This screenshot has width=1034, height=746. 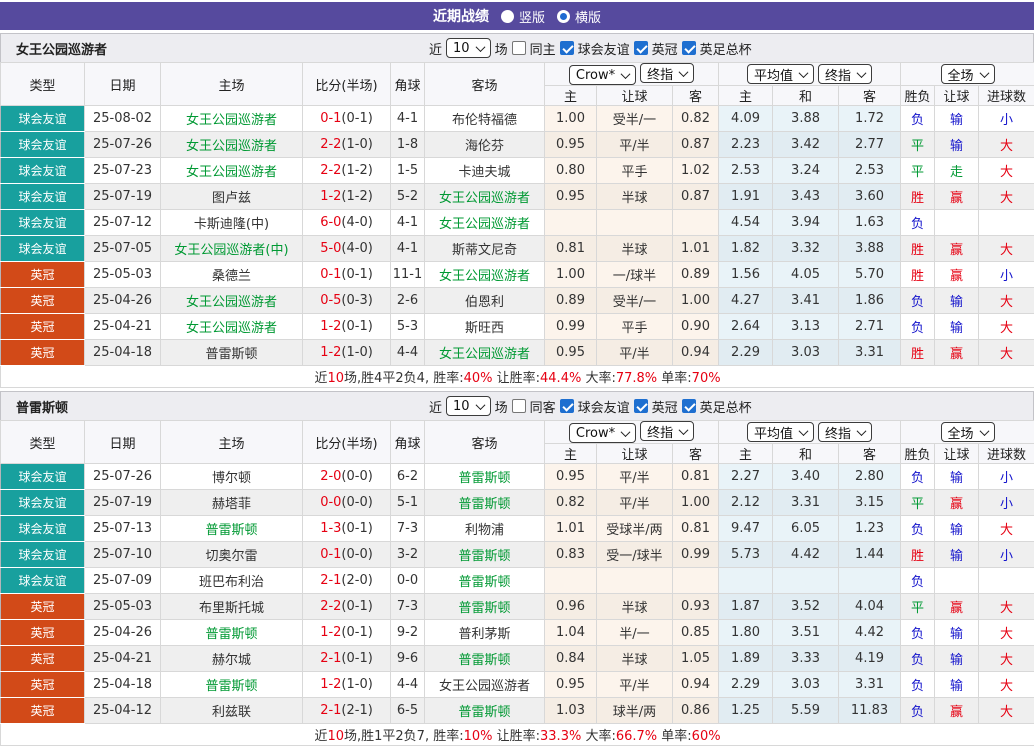 What do you see at coordinates (773, 74) in the screenshot?
I see `avg-type-select-value: 平均值` at bounding box center [773, 74].